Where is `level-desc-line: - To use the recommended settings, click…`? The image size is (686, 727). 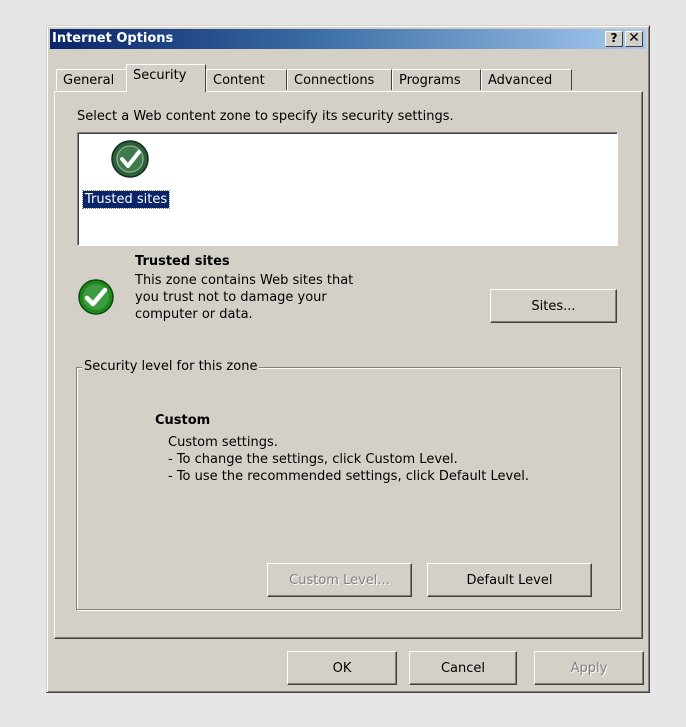
level-desc-line: - To use the recommended settings, click… is located at coordinates (348, 476).